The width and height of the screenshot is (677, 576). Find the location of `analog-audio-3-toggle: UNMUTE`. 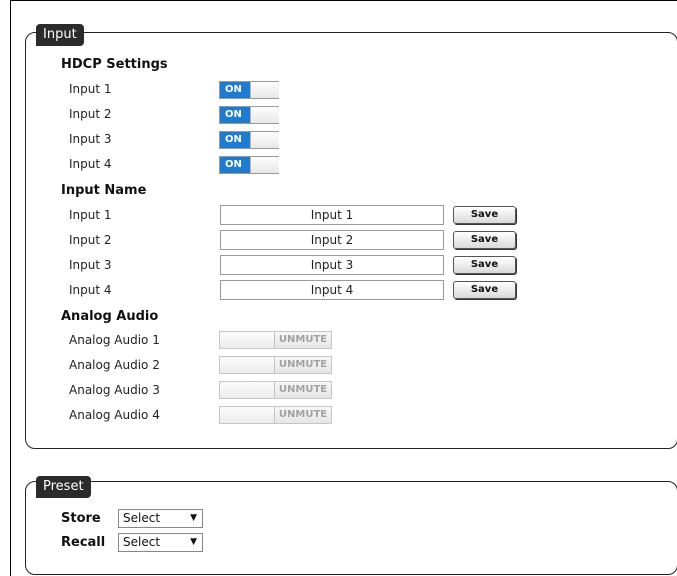

analog-audio-3-toggle: UNMUTE is located at coordinates (275, 390).